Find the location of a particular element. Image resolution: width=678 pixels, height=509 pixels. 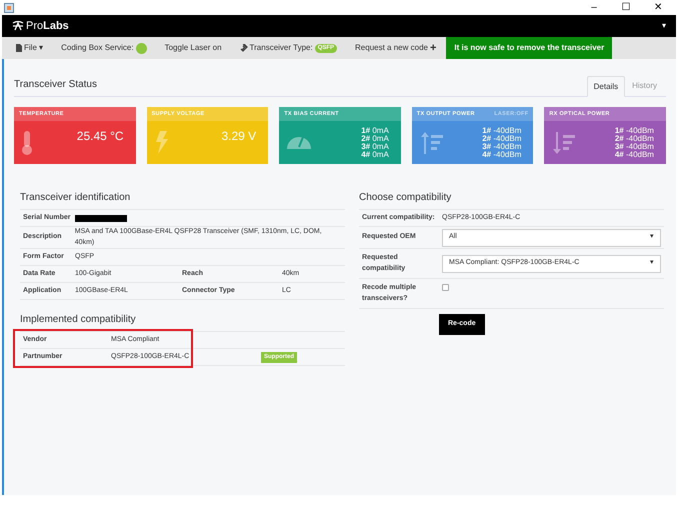

card-value: 25.45 °C is located at coordinates (100, 136).